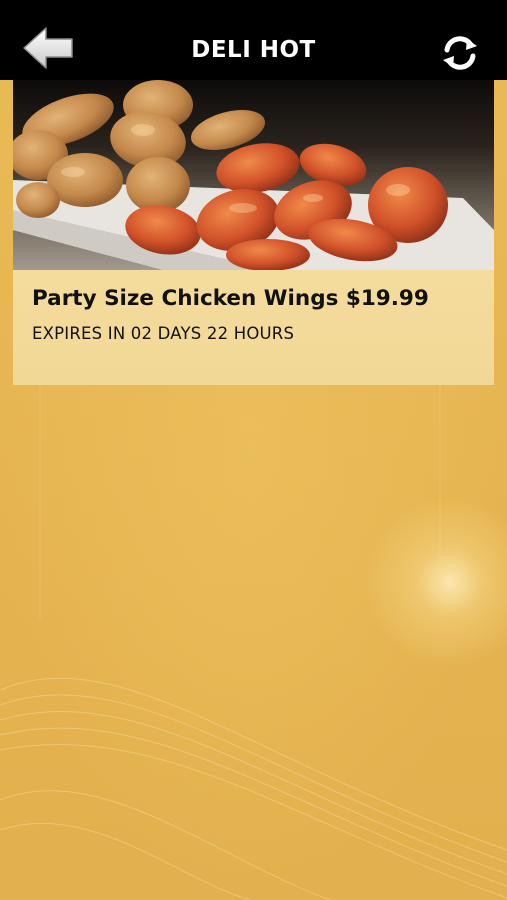  I want to click on back-arrow-icon, so click(48, 48).